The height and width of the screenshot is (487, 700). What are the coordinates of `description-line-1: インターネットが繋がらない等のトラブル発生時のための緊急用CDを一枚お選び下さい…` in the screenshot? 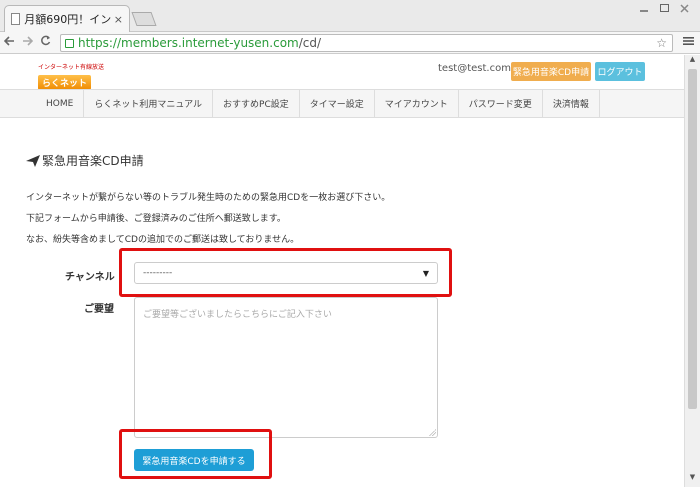 It's located at (208, 198).